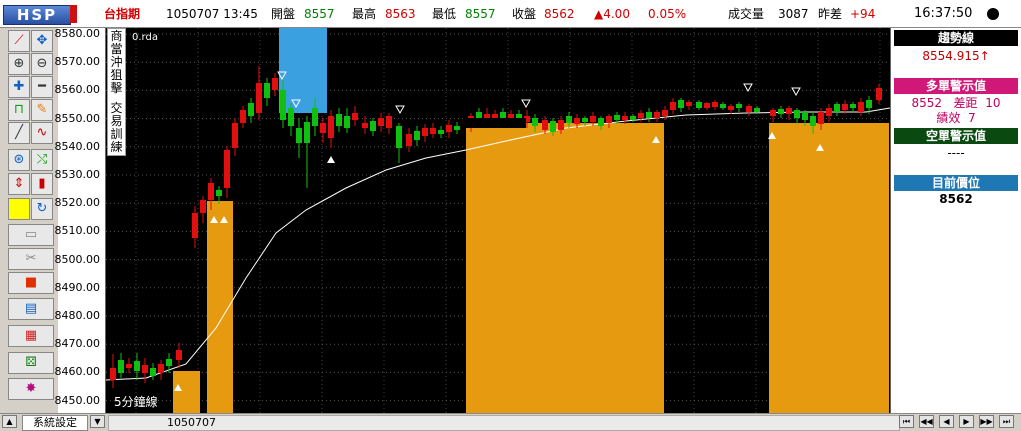  Describe the element at coordinates (319, 14) in the screenshot. I see `open-value: 8557` at that location.